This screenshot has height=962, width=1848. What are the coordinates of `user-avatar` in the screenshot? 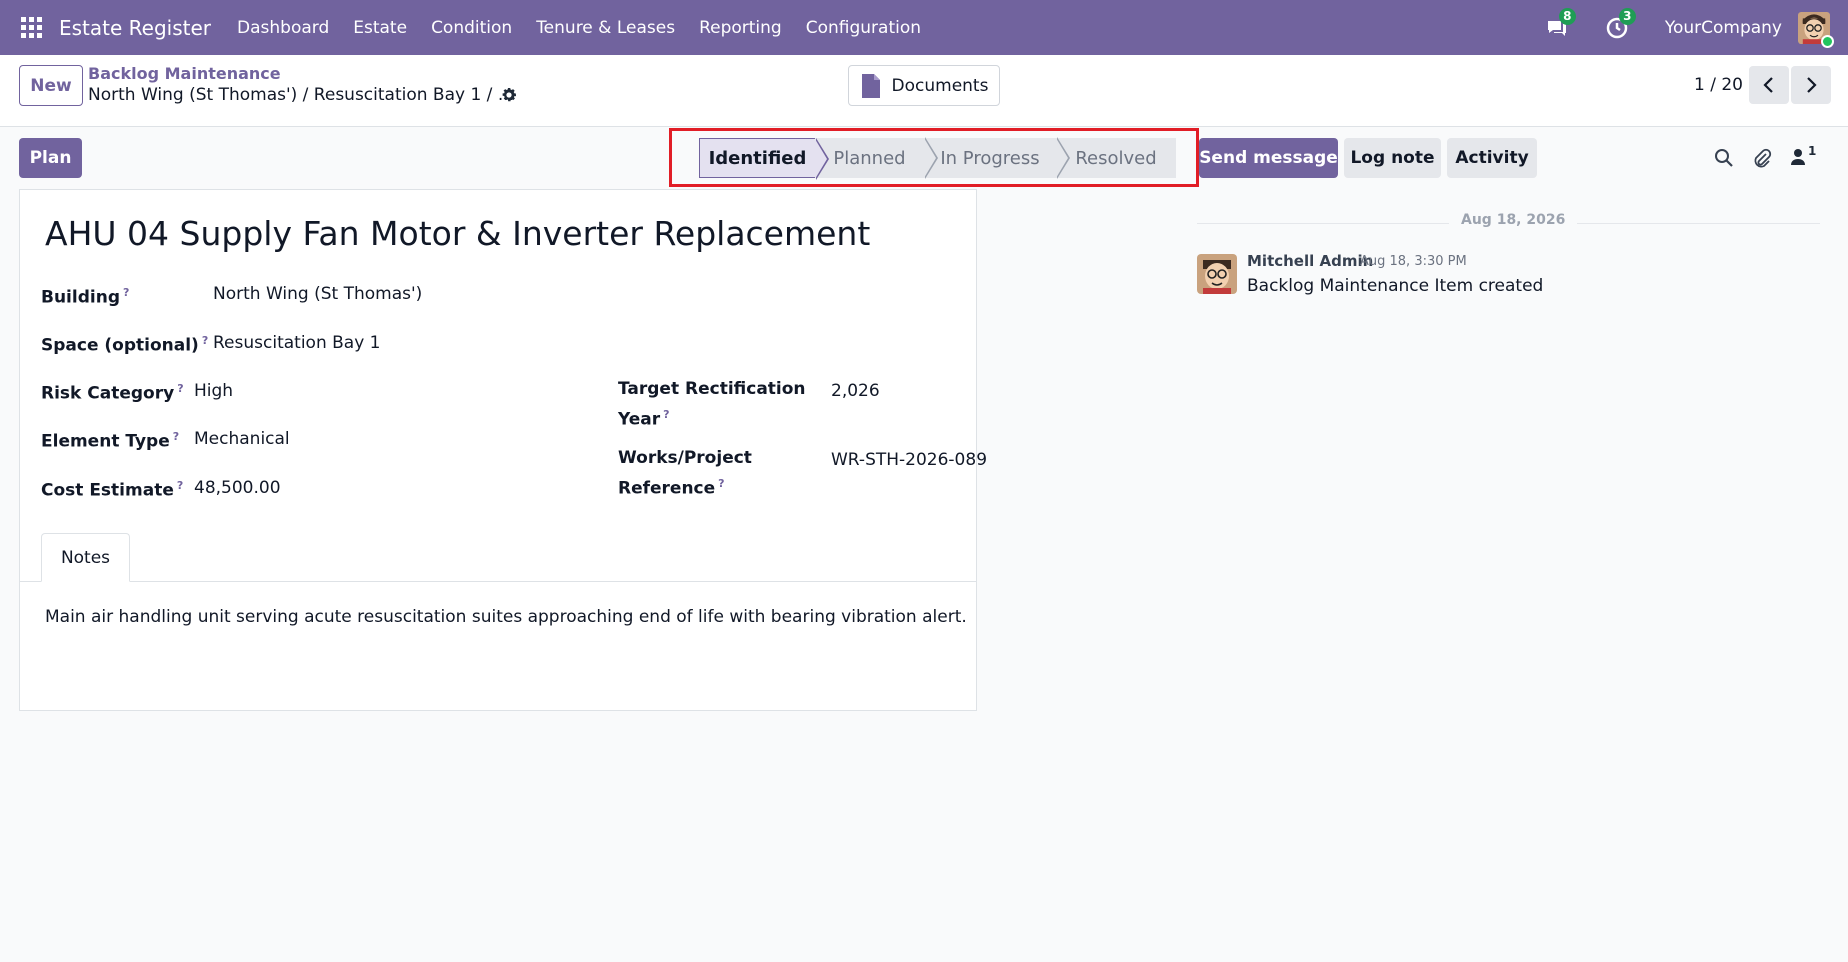 It's located at (1816, 29).